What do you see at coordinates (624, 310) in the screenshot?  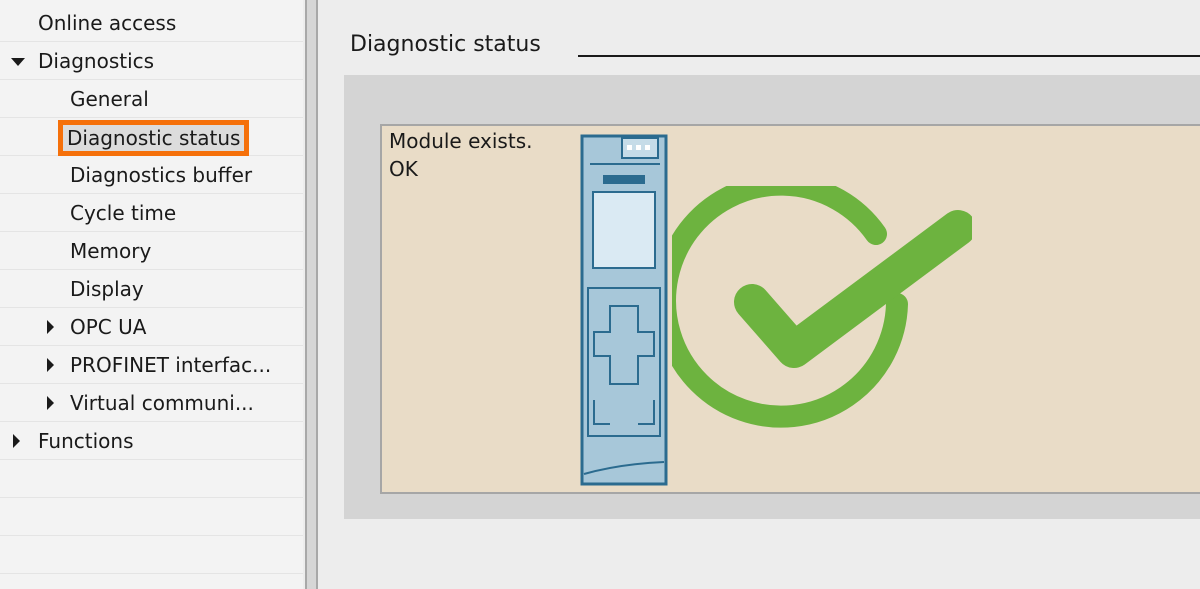 I see `cpu-module-icon` at bounding box center [624, 310].